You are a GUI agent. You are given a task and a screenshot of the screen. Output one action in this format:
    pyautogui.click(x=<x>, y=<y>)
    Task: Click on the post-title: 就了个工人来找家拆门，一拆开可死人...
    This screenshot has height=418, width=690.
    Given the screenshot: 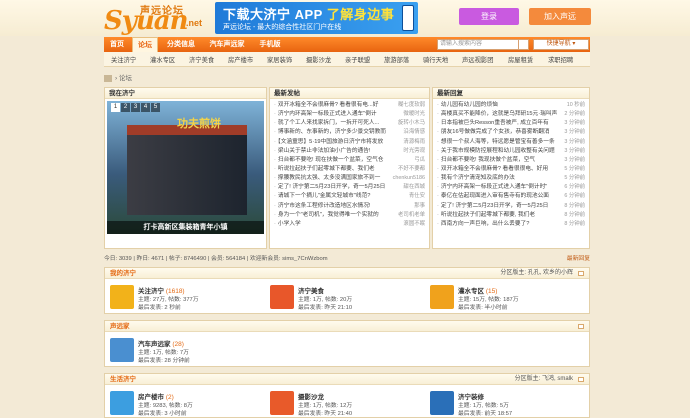 What is the action you would take?
    pyautogui.click(x=328, y=123)
    